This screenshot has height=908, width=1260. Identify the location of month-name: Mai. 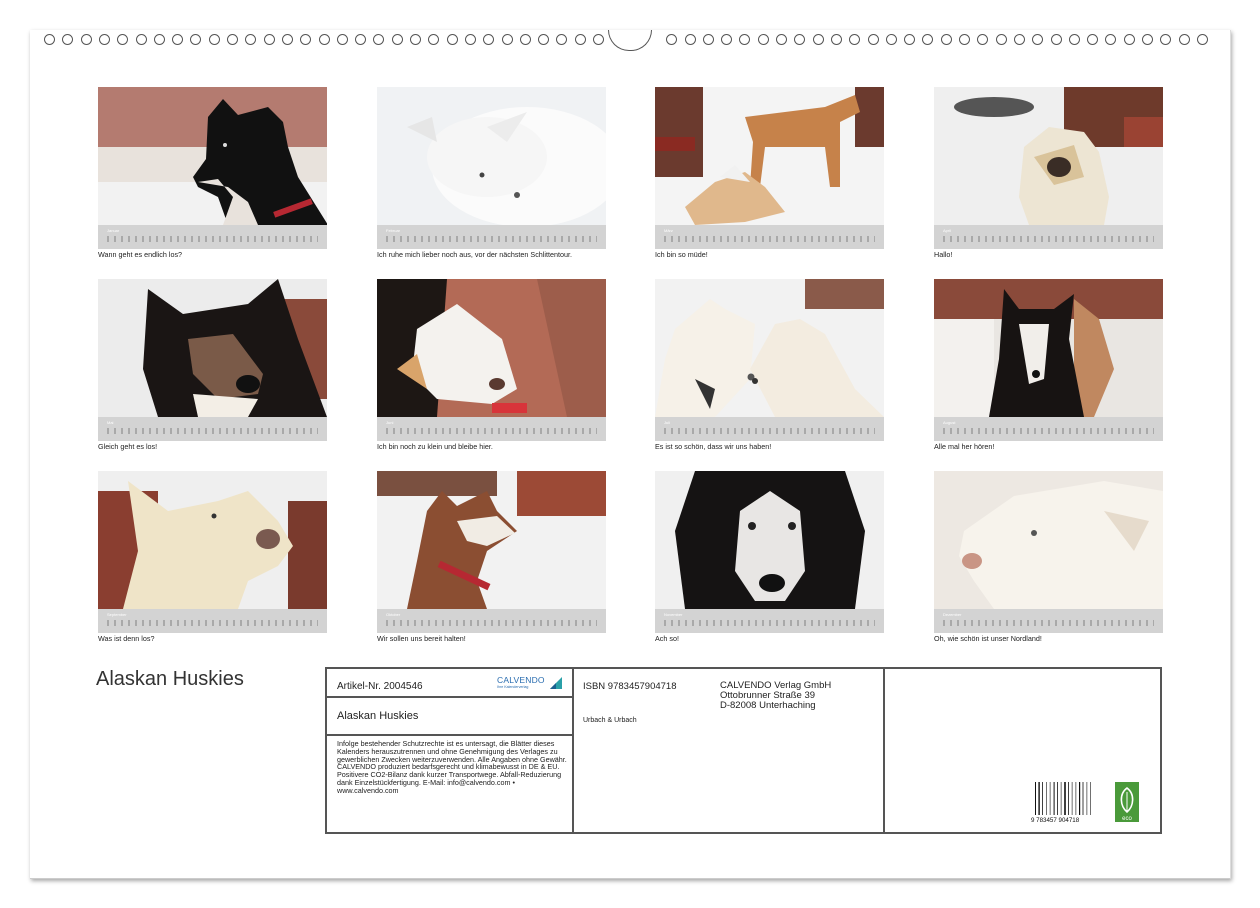
(110, 422).